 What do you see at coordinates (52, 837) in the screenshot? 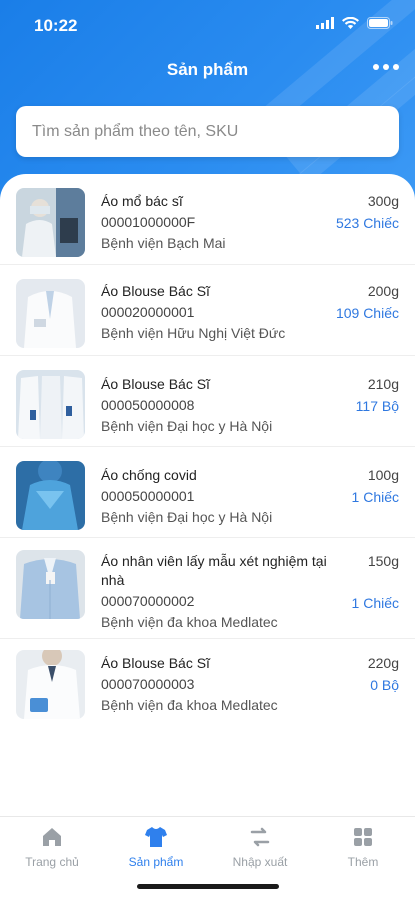
I see `home-icon` at bounding box center [52, 837].